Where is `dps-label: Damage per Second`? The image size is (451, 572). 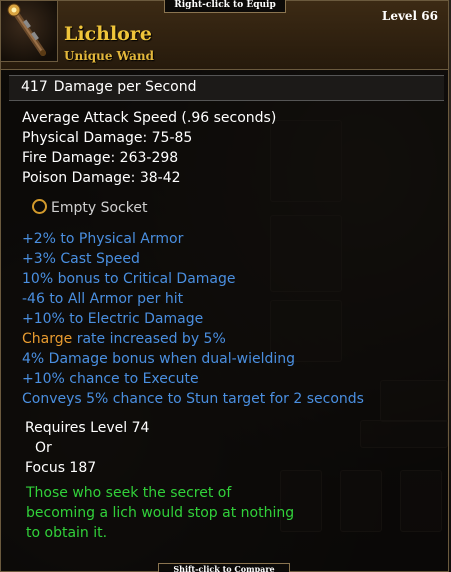
dps-label: Damage per Second is located at coordinates (125, 87).